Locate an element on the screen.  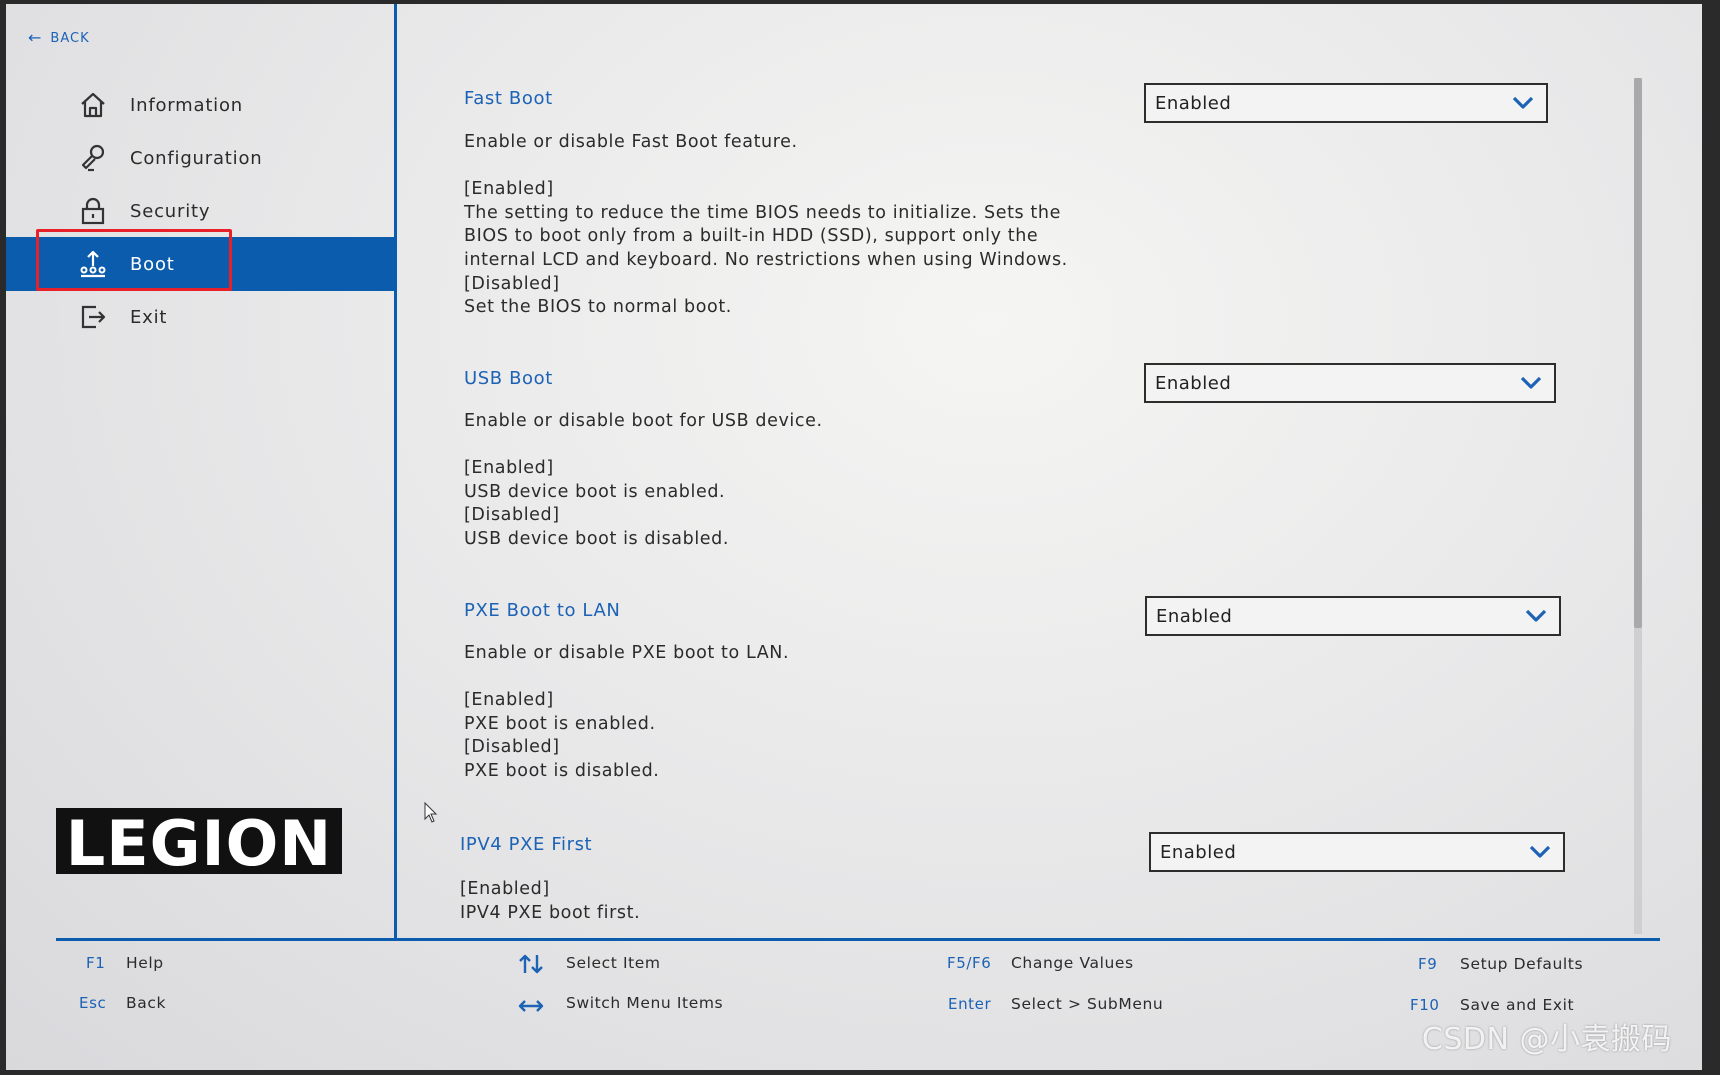
sidebar-item-exit: Exit is located at coordinates (200, 317).